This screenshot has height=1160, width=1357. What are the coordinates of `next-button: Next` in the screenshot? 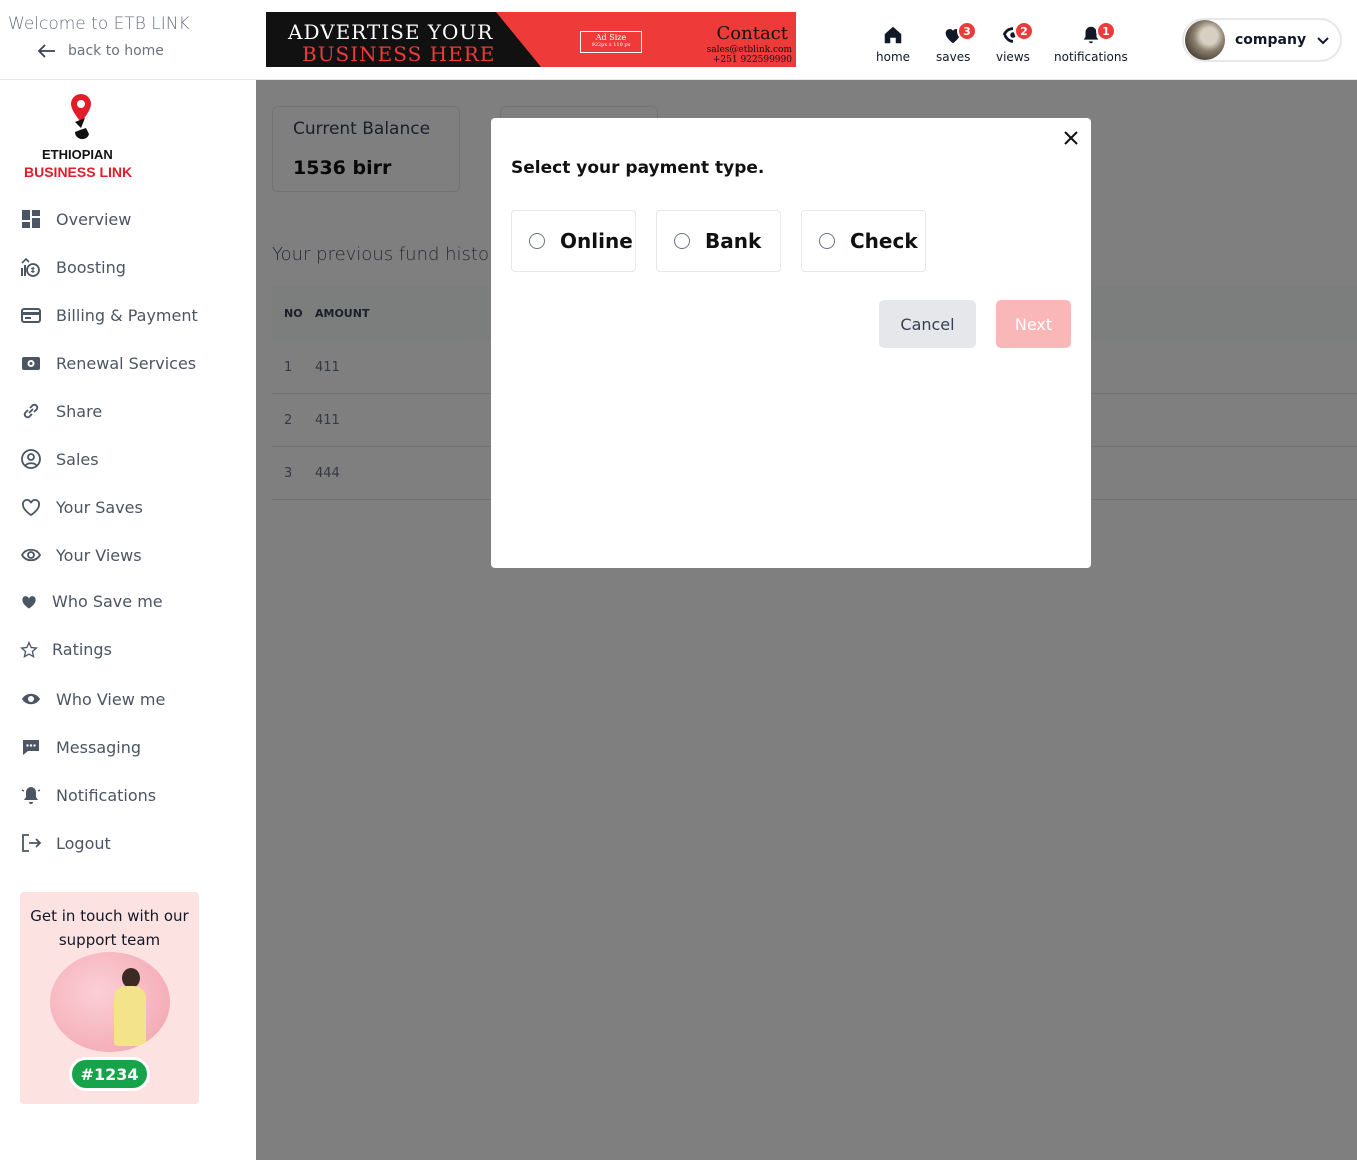 It's located at (1033, 324).